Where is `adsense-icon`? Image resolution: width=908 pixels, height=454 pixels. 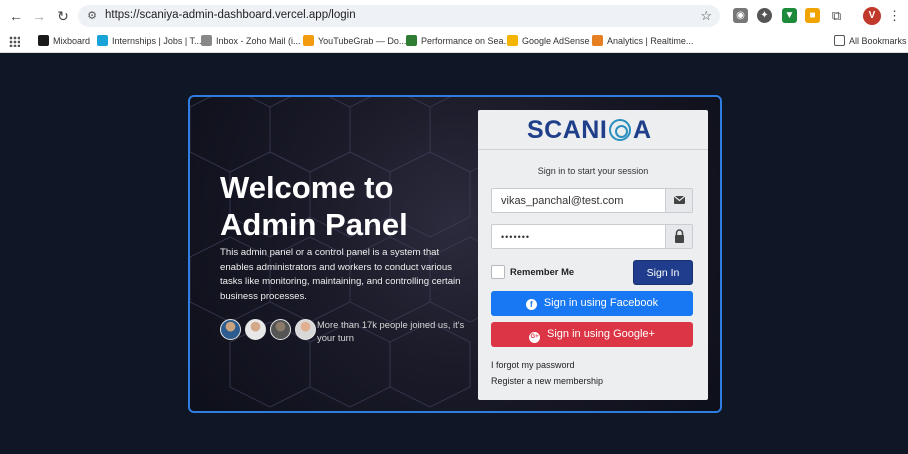
adsense-icon is located at coordinates (512, 40).